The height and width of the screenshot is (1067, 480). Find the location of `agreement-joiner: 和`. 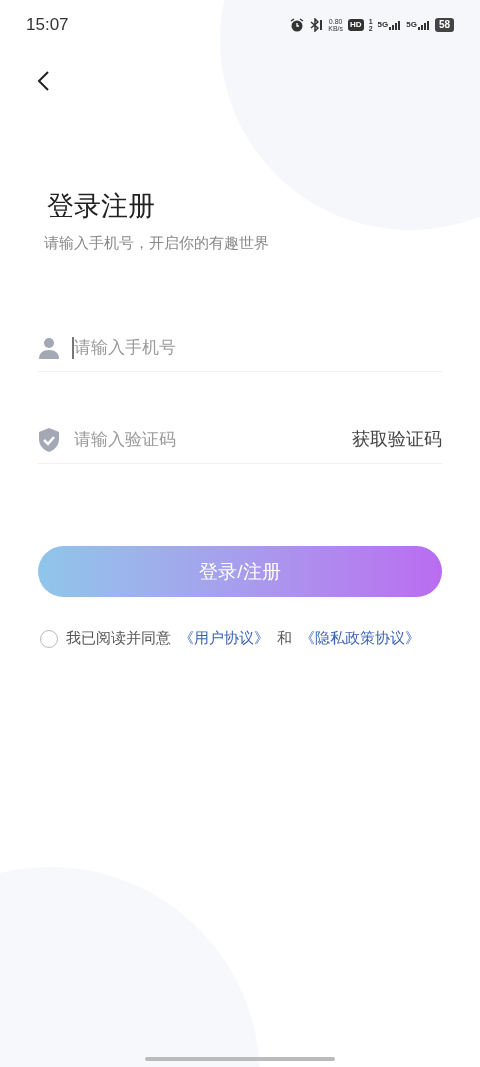

agreement-joiner: 和 is located at coordinates (284, 638).